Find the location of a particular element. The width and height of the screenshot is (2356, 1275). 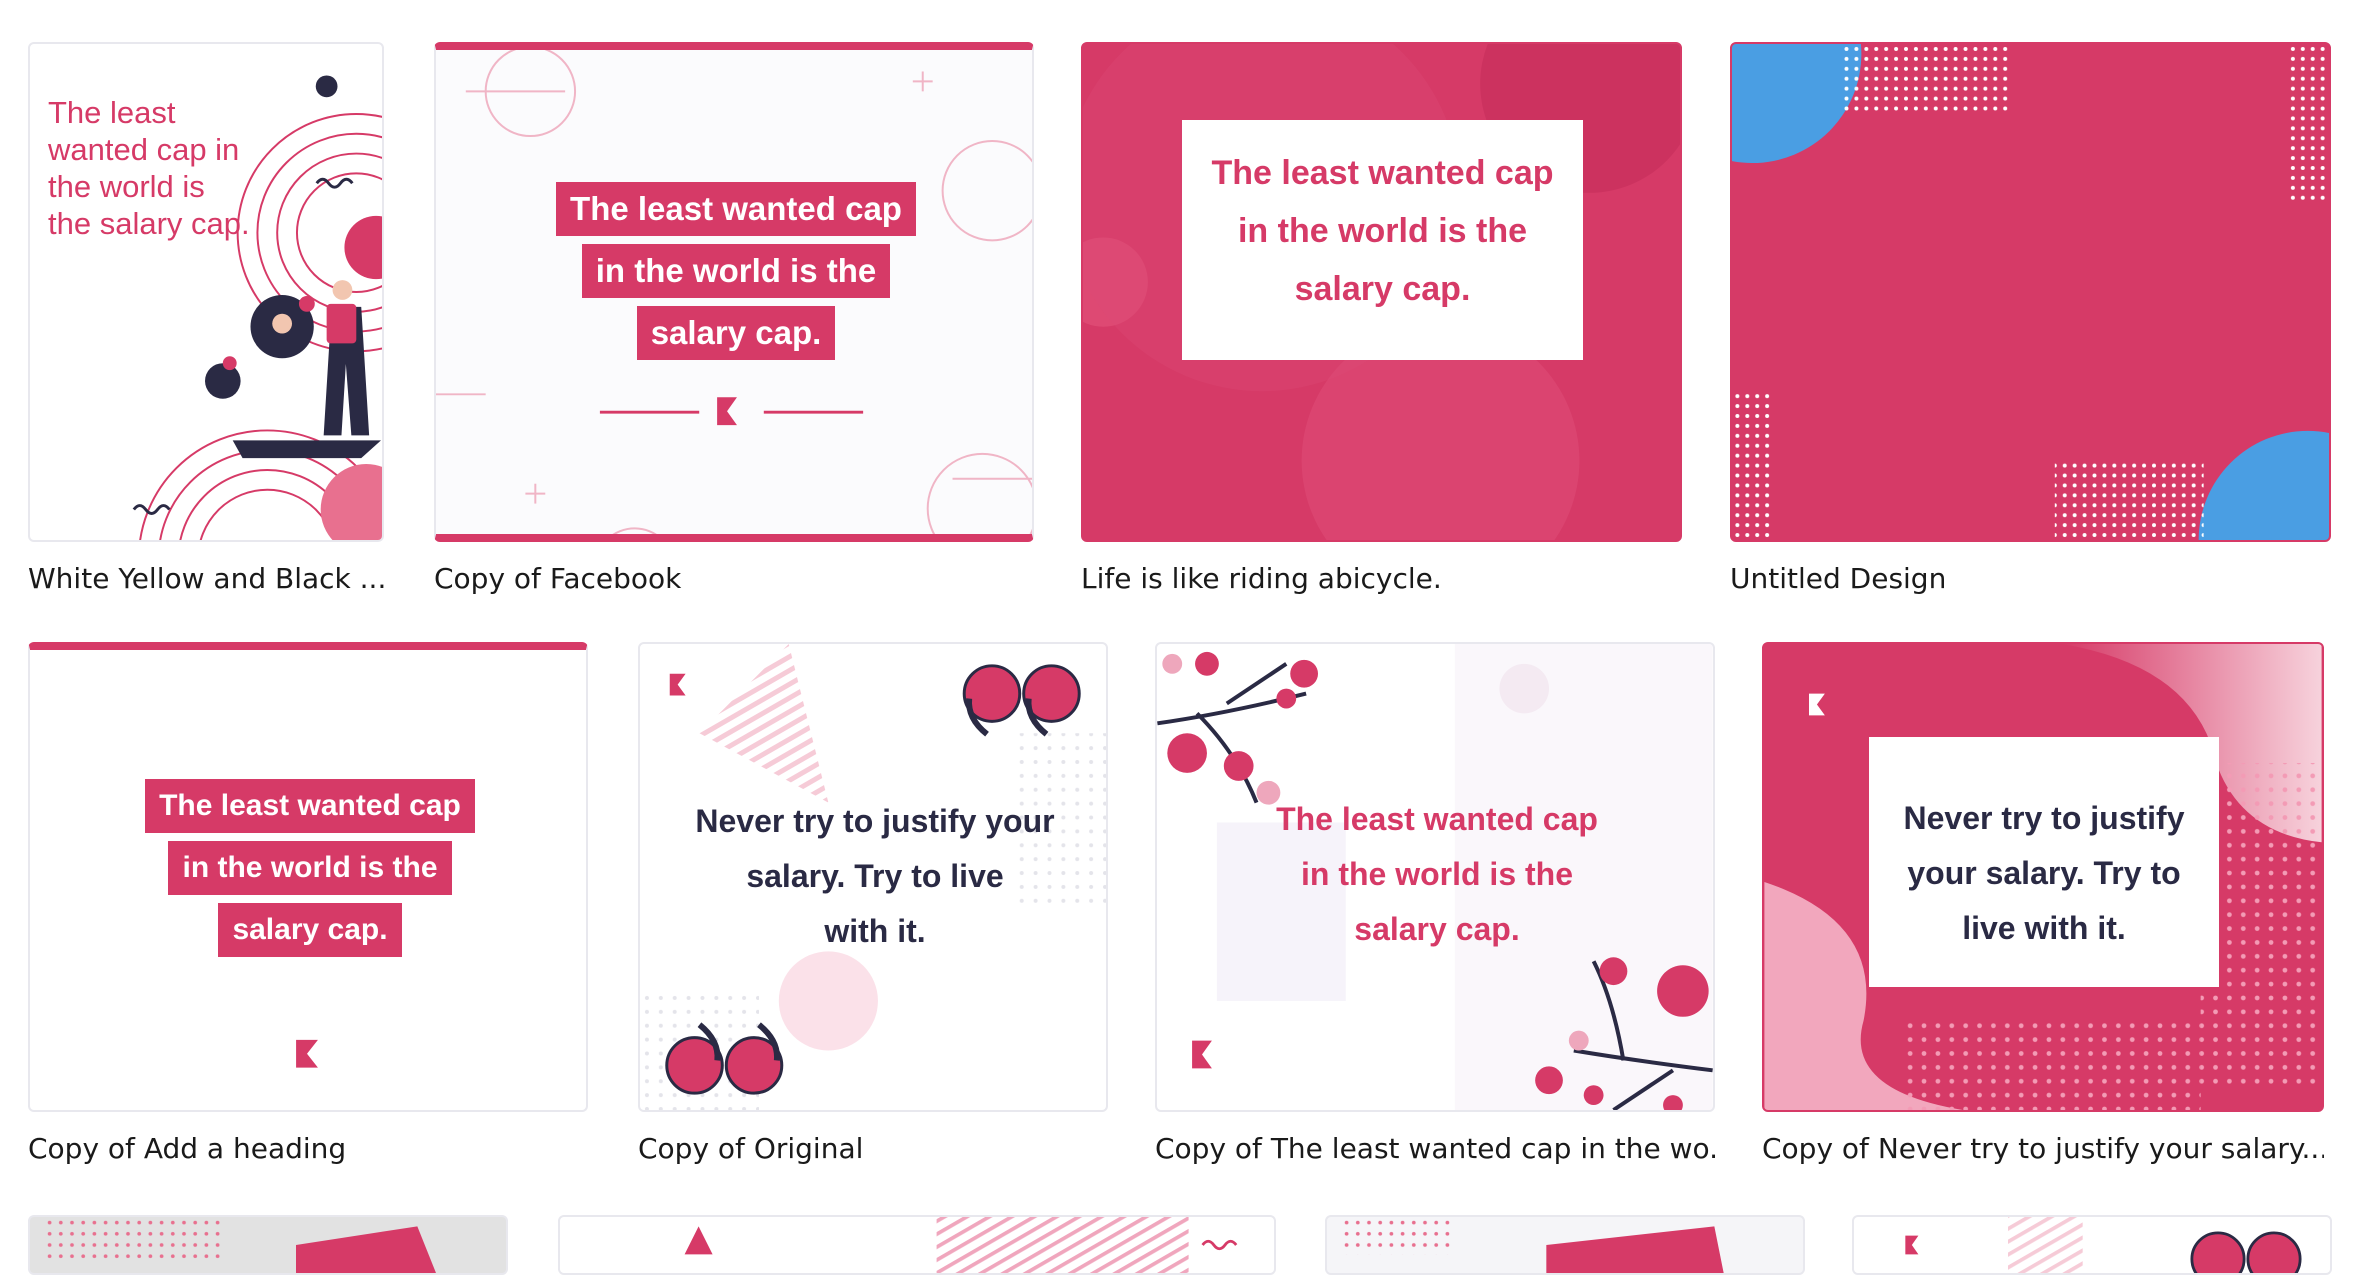

design-card: Untitled Design is located at coordinates (2030, 322).